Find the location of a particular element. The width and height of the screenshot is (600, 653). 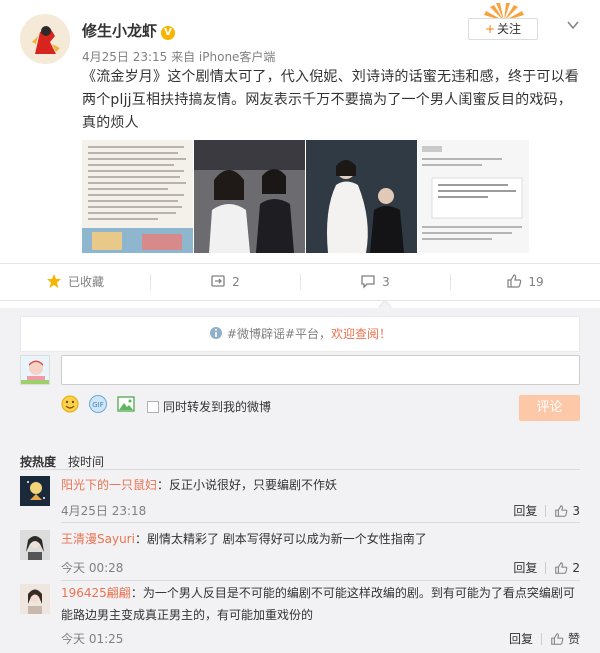

notice-link: 欢迎查阅！ is located at coordinates (361, 334).